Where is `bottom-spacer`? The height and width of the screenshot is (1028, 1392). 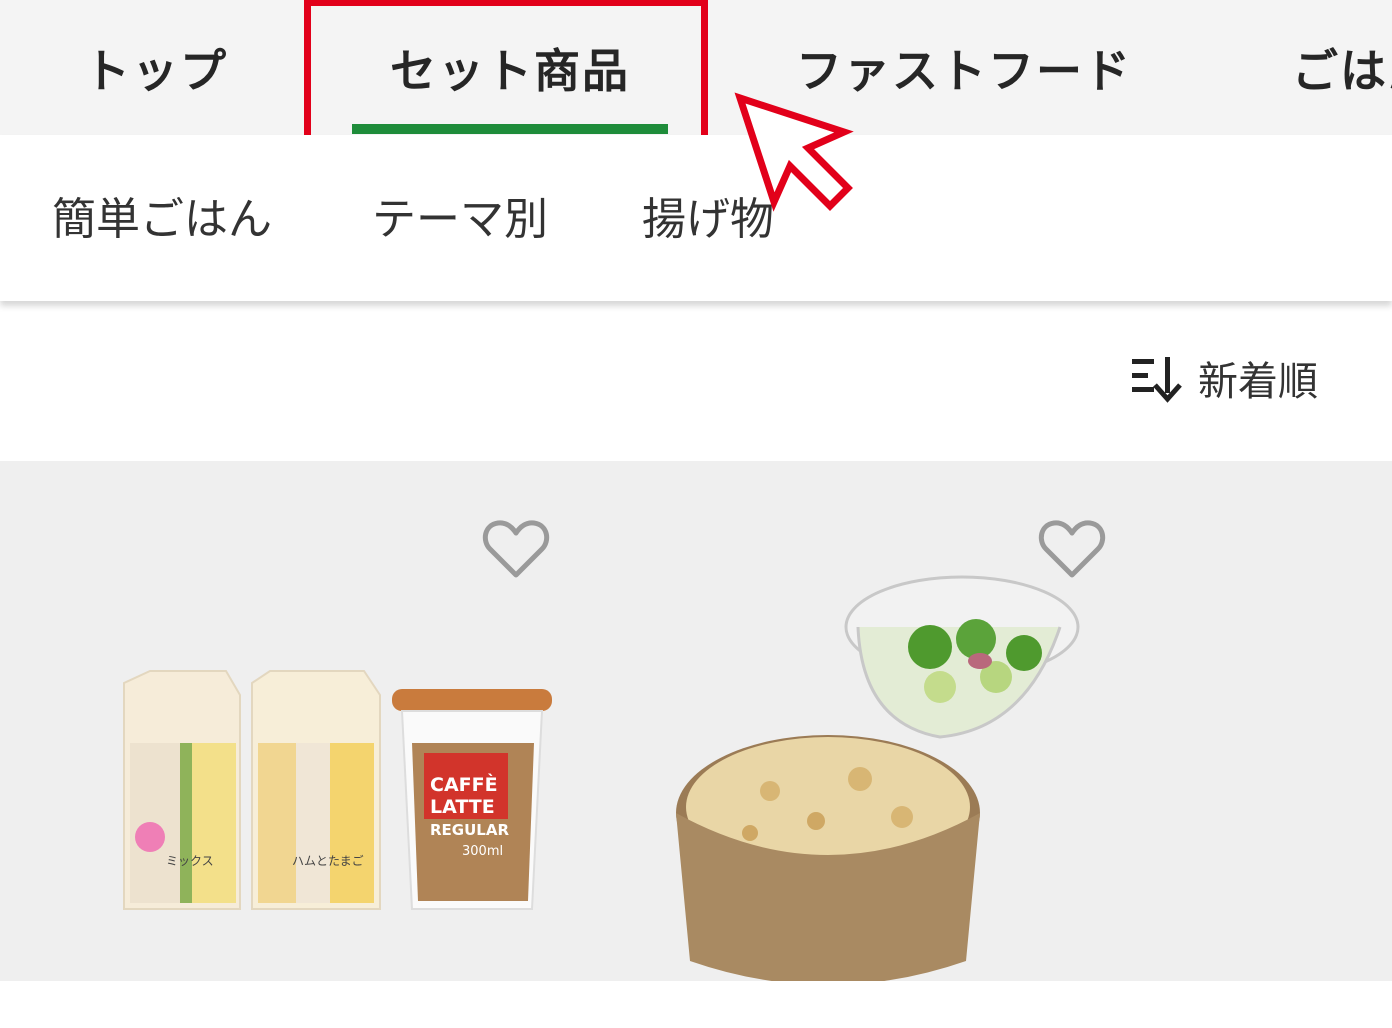
bottom-spacer is located at coordinates (696, 1004).